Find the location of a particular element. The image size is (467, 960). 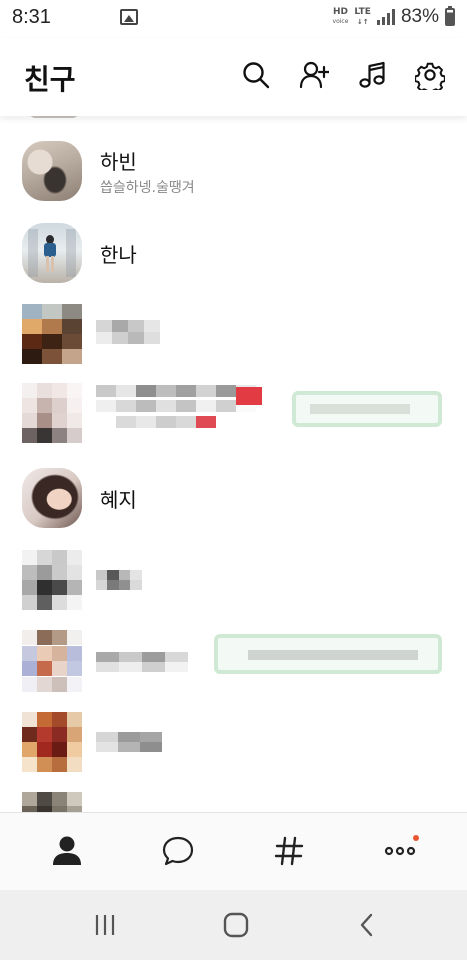

pixelated-emoji is located at coordinates (249, 396).